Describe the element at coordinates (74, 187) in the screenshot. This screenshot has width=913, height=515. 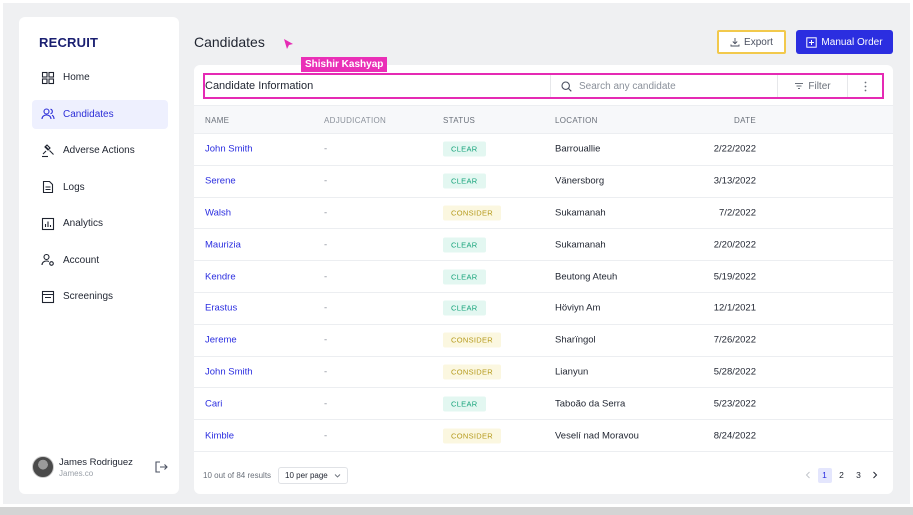
I see `sidebar-item-label: Logs` at that location.